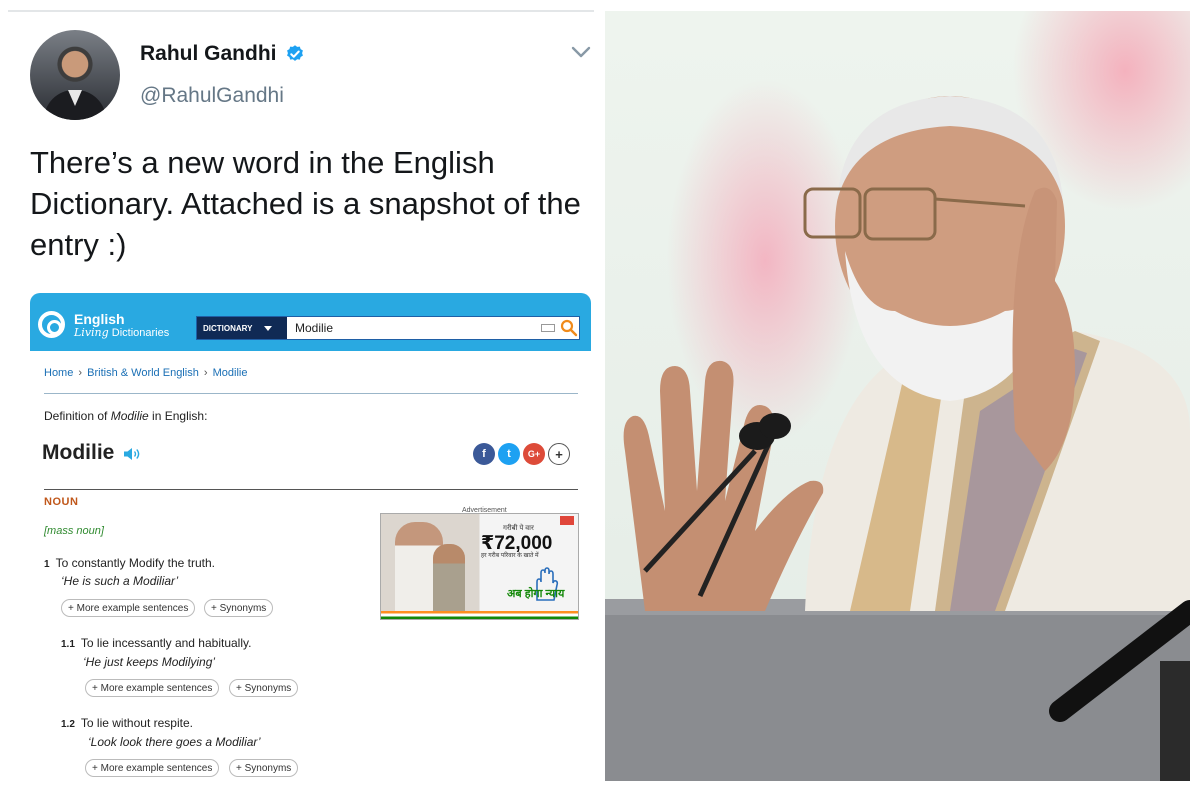 The image size is (1200, 792). Describe the element at coordinates (74, 531) in the screenshot. I see `grammar-note: [mass noun]` at that location.